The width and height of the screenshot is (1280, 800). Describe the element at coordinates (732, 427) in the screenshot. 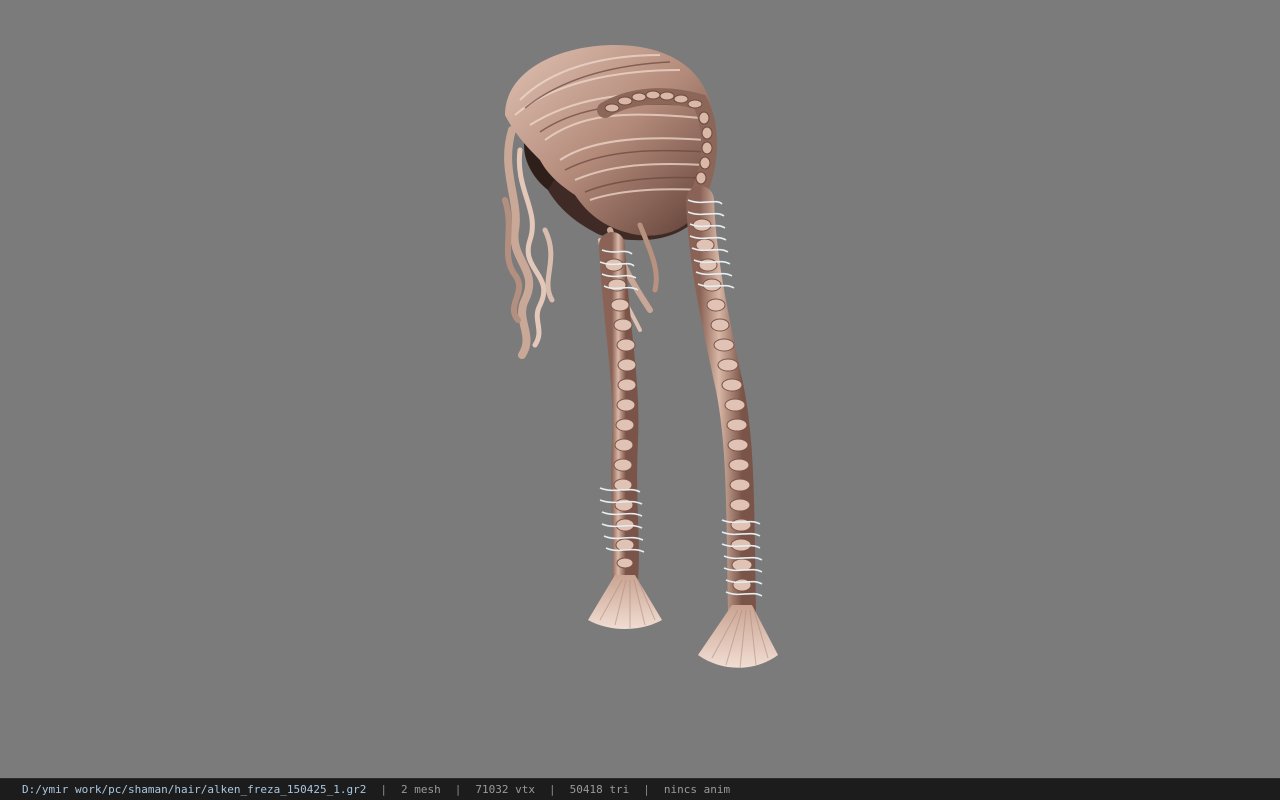

I see `right-braid` at that location.